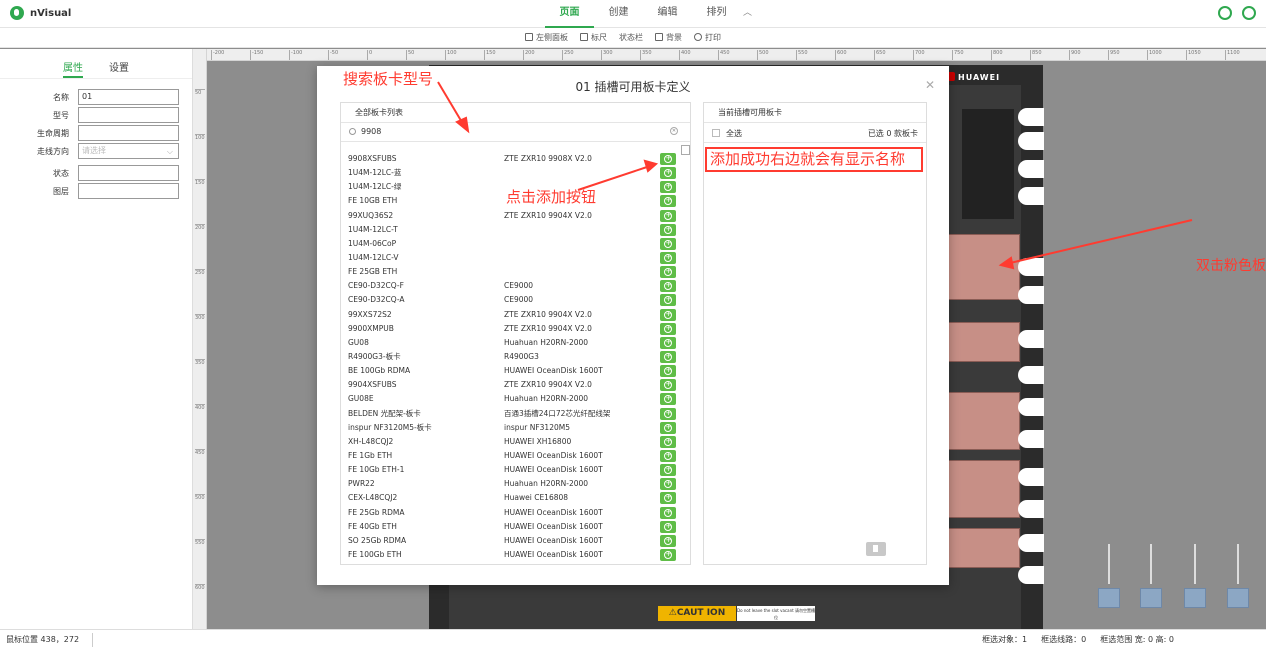  I want to click on ruler-tick: 1100, so click(1232, 55).